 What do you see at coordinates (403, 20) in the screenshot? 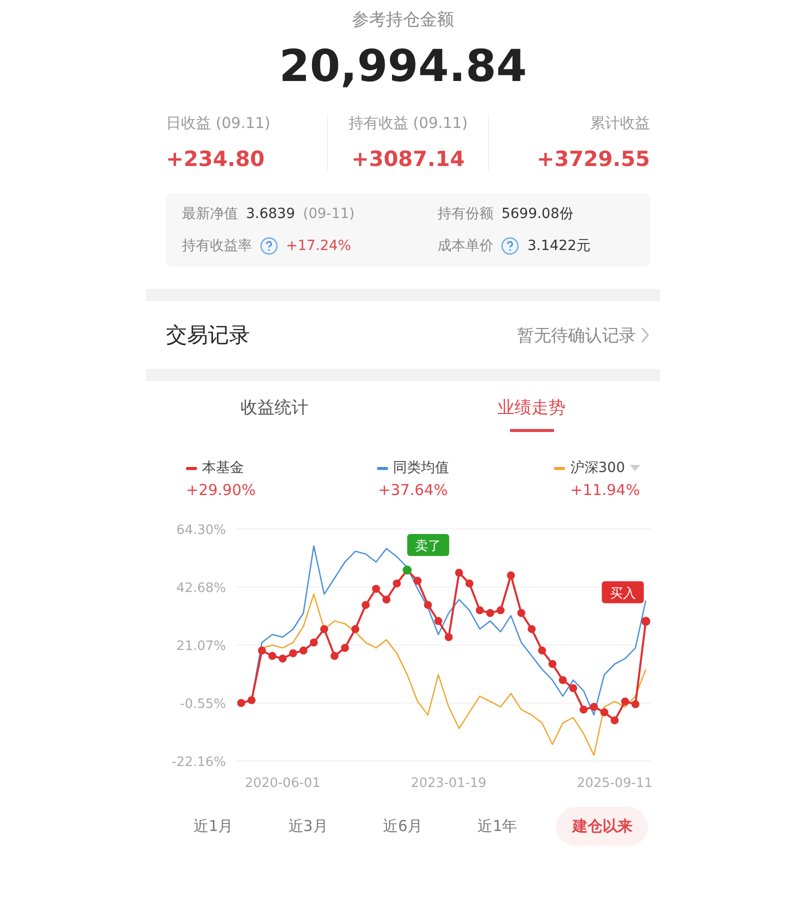
I see `holding-title: 参考持仓金额` at bounding box center [403, 20].